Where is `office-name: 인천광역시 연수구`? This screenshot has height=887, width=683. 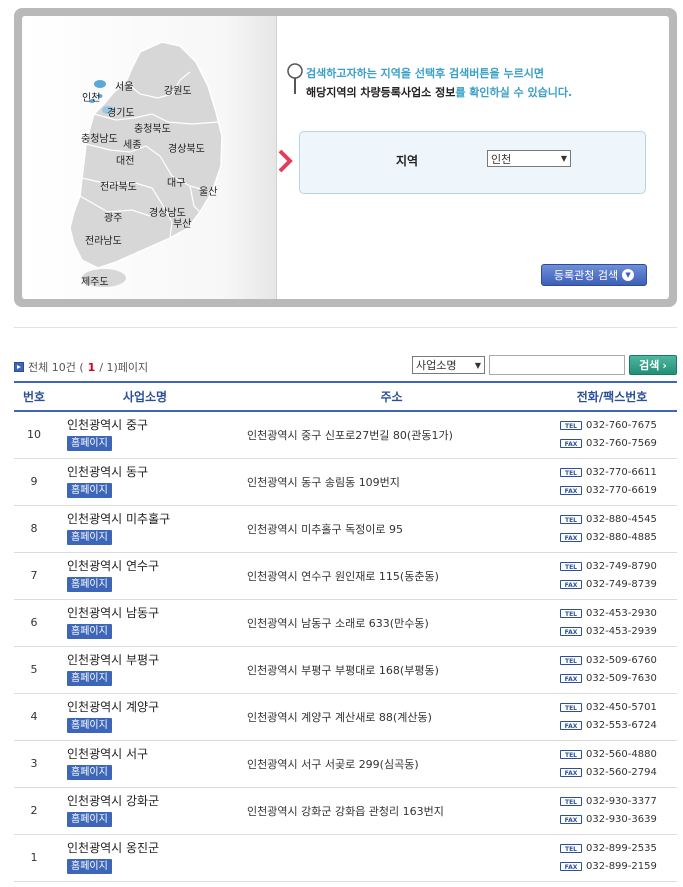
office-name: 인천광역시 연수구 is located at coordinates (113, 566).